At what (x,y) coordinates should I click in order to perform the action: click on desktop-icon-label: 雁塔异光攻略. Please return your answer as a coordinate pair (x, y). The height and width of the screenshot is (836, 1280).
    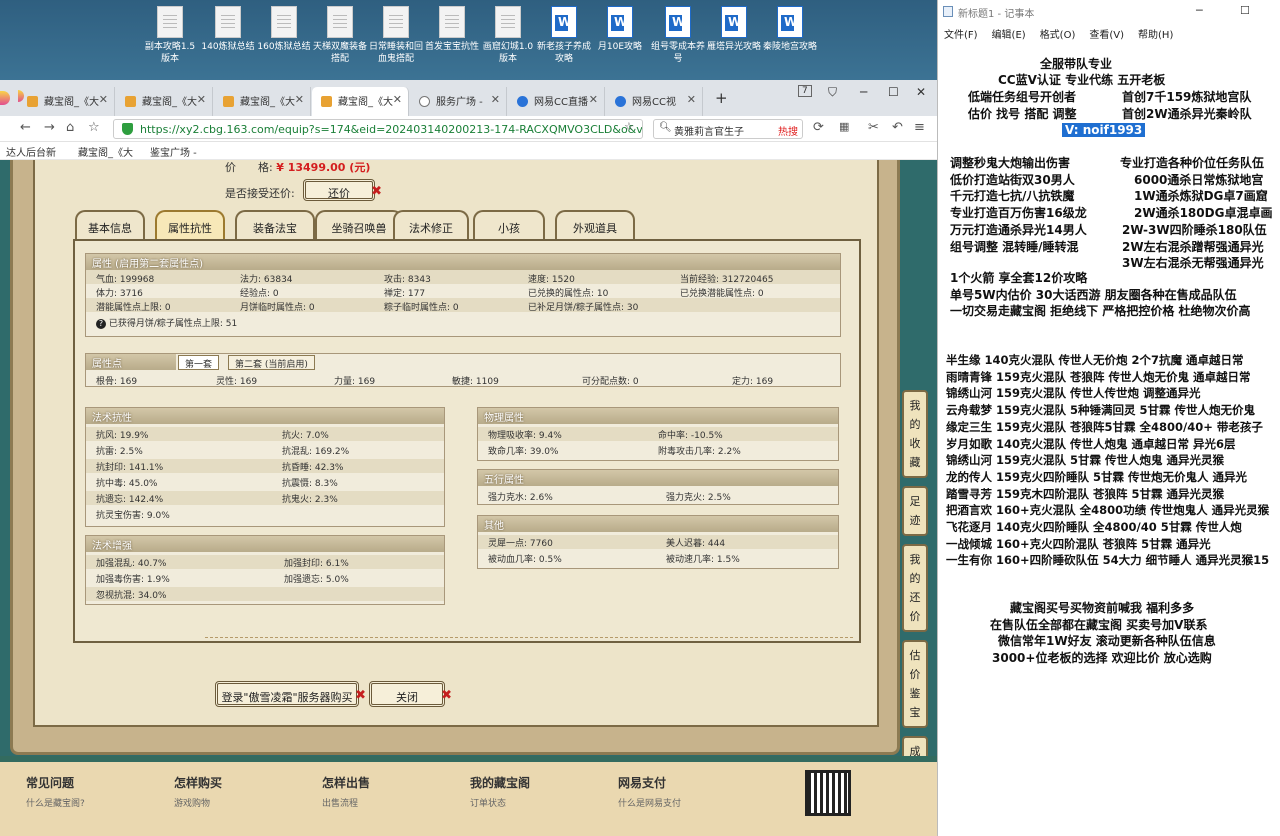
    Looking at the image, I should click on (733, 47).